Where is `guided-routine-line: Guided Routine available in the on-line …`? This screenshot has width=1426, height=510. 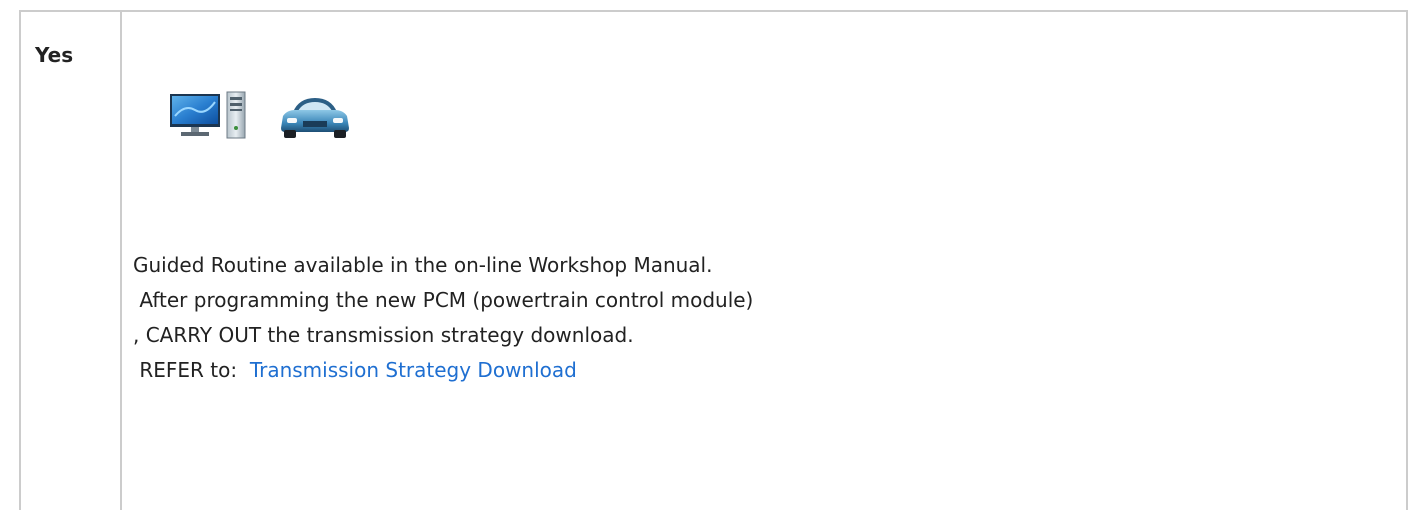 guided-routine-line: Guided Routine available in the on-line … is located at coordinates (423, 265).